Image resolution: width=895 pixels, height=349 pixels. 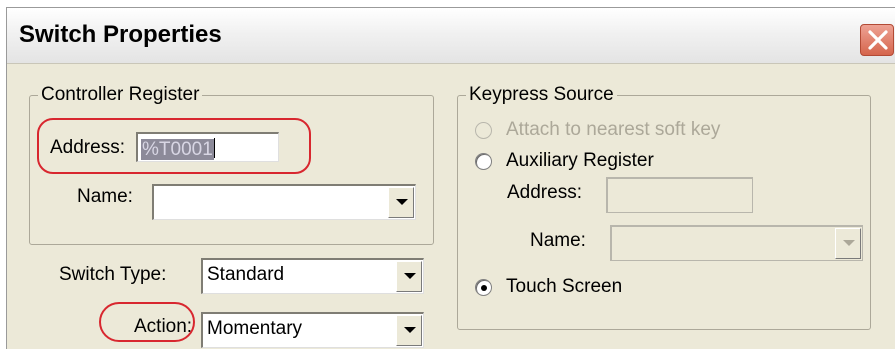 I want to click on aux-name-label: Name:, so click(x=558, y=240).